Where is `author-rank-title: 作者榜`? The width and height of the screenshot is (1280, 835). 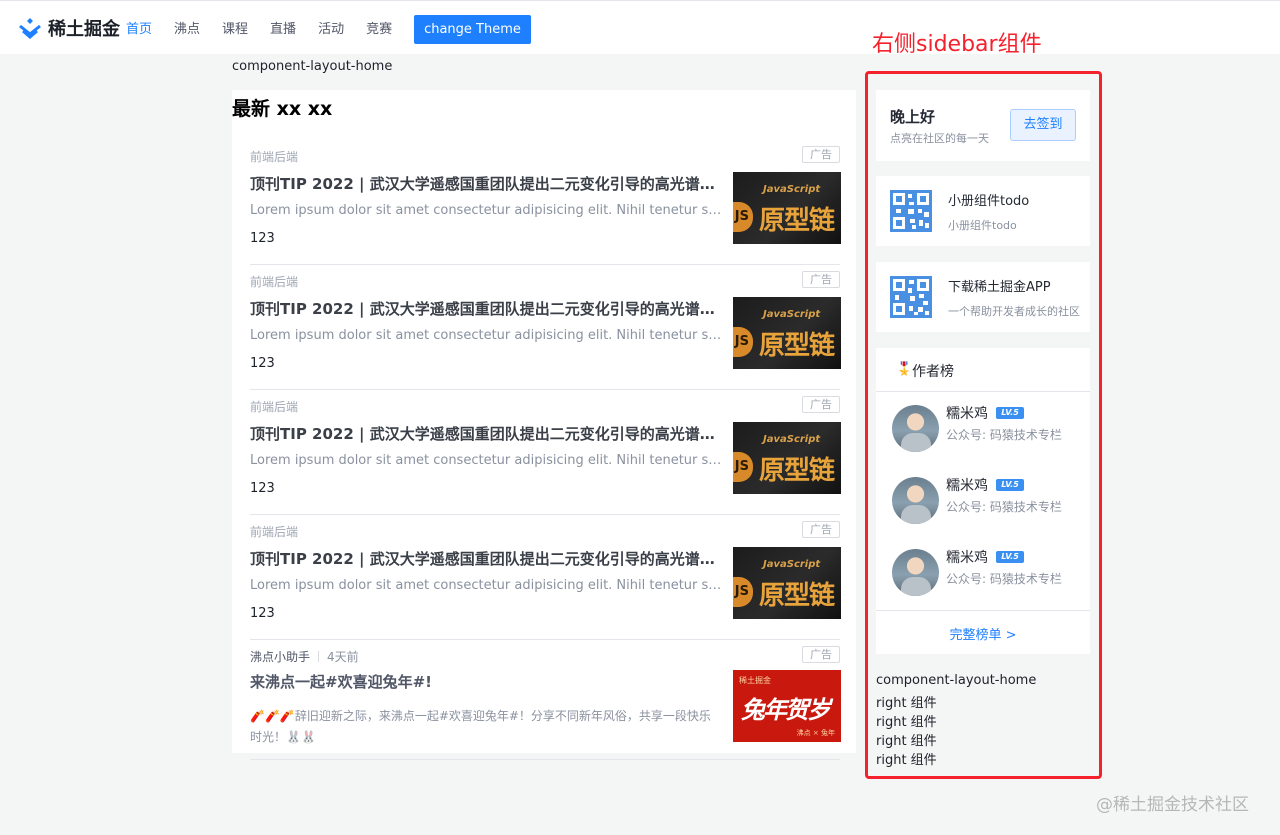
author-rank-title: 作者榜 is located at coordinates (933, 372).